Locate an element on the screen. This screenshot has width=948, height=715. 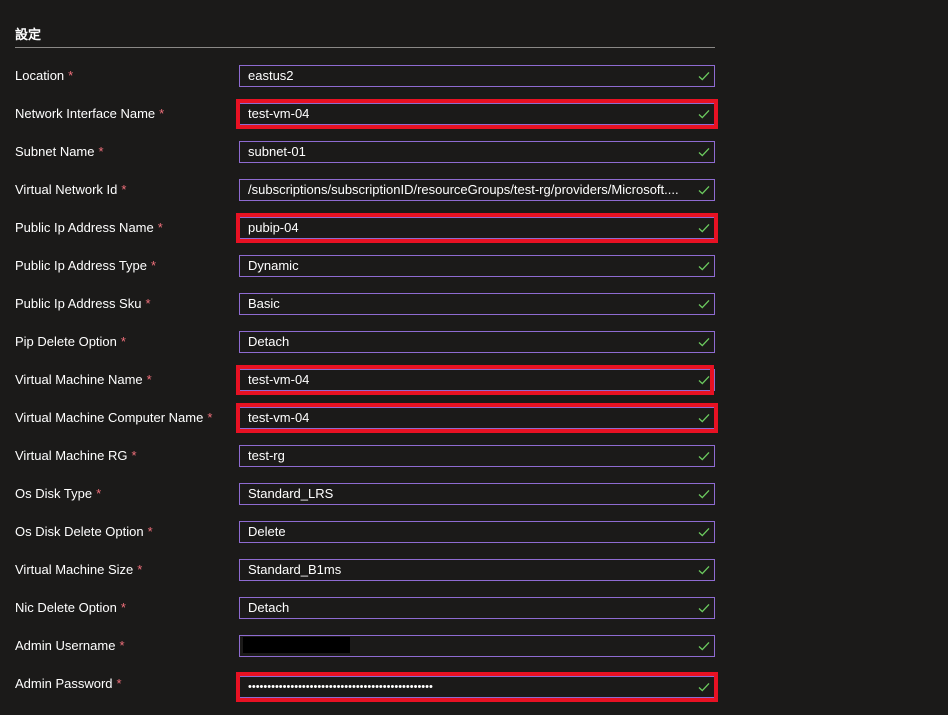
field-label: Os Disk Type * is located at coordinates (58, 493).